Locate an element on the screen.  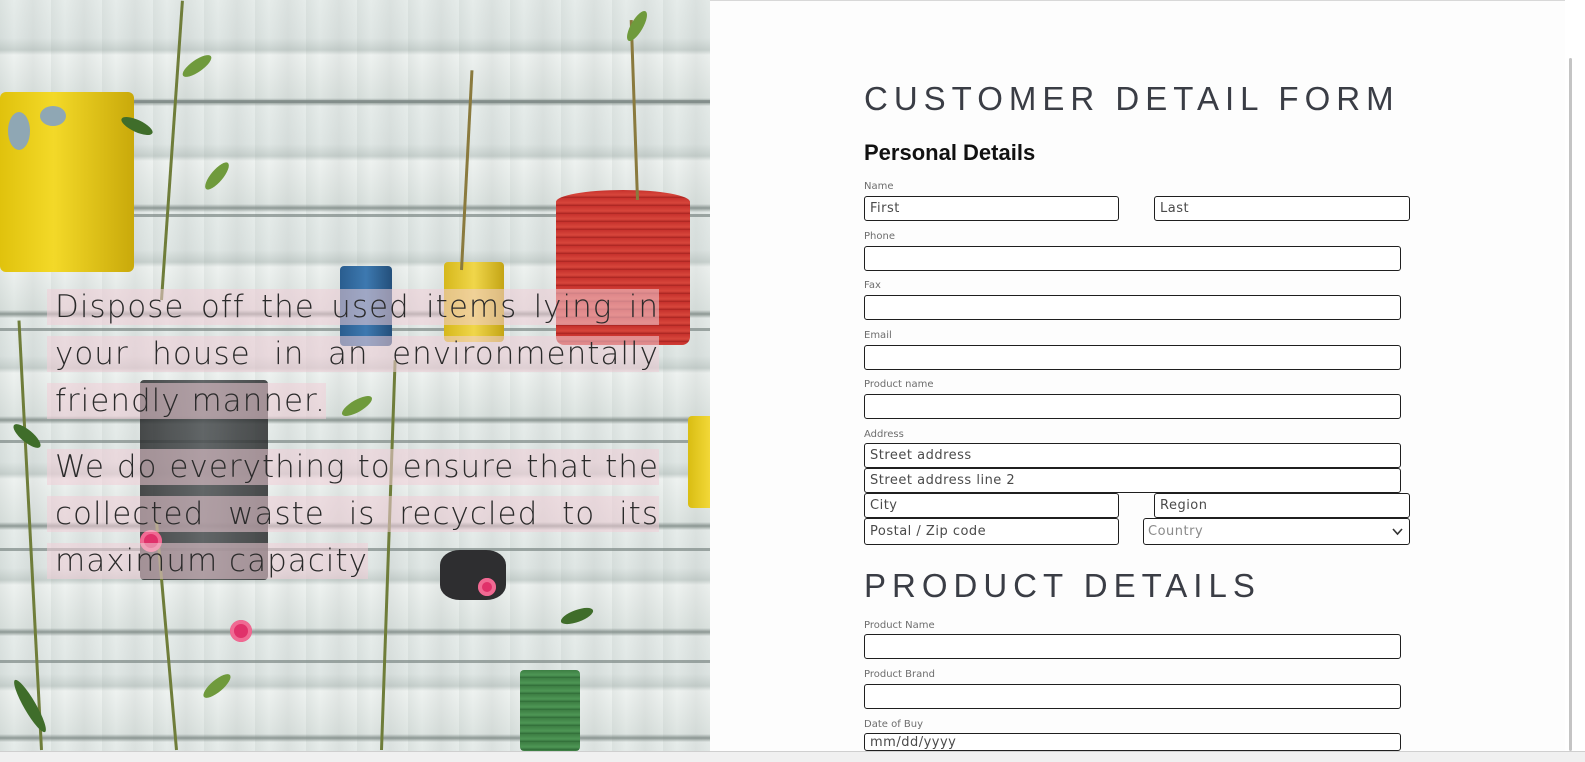
country-select-value: Country is located at coordinates (1176, 531).